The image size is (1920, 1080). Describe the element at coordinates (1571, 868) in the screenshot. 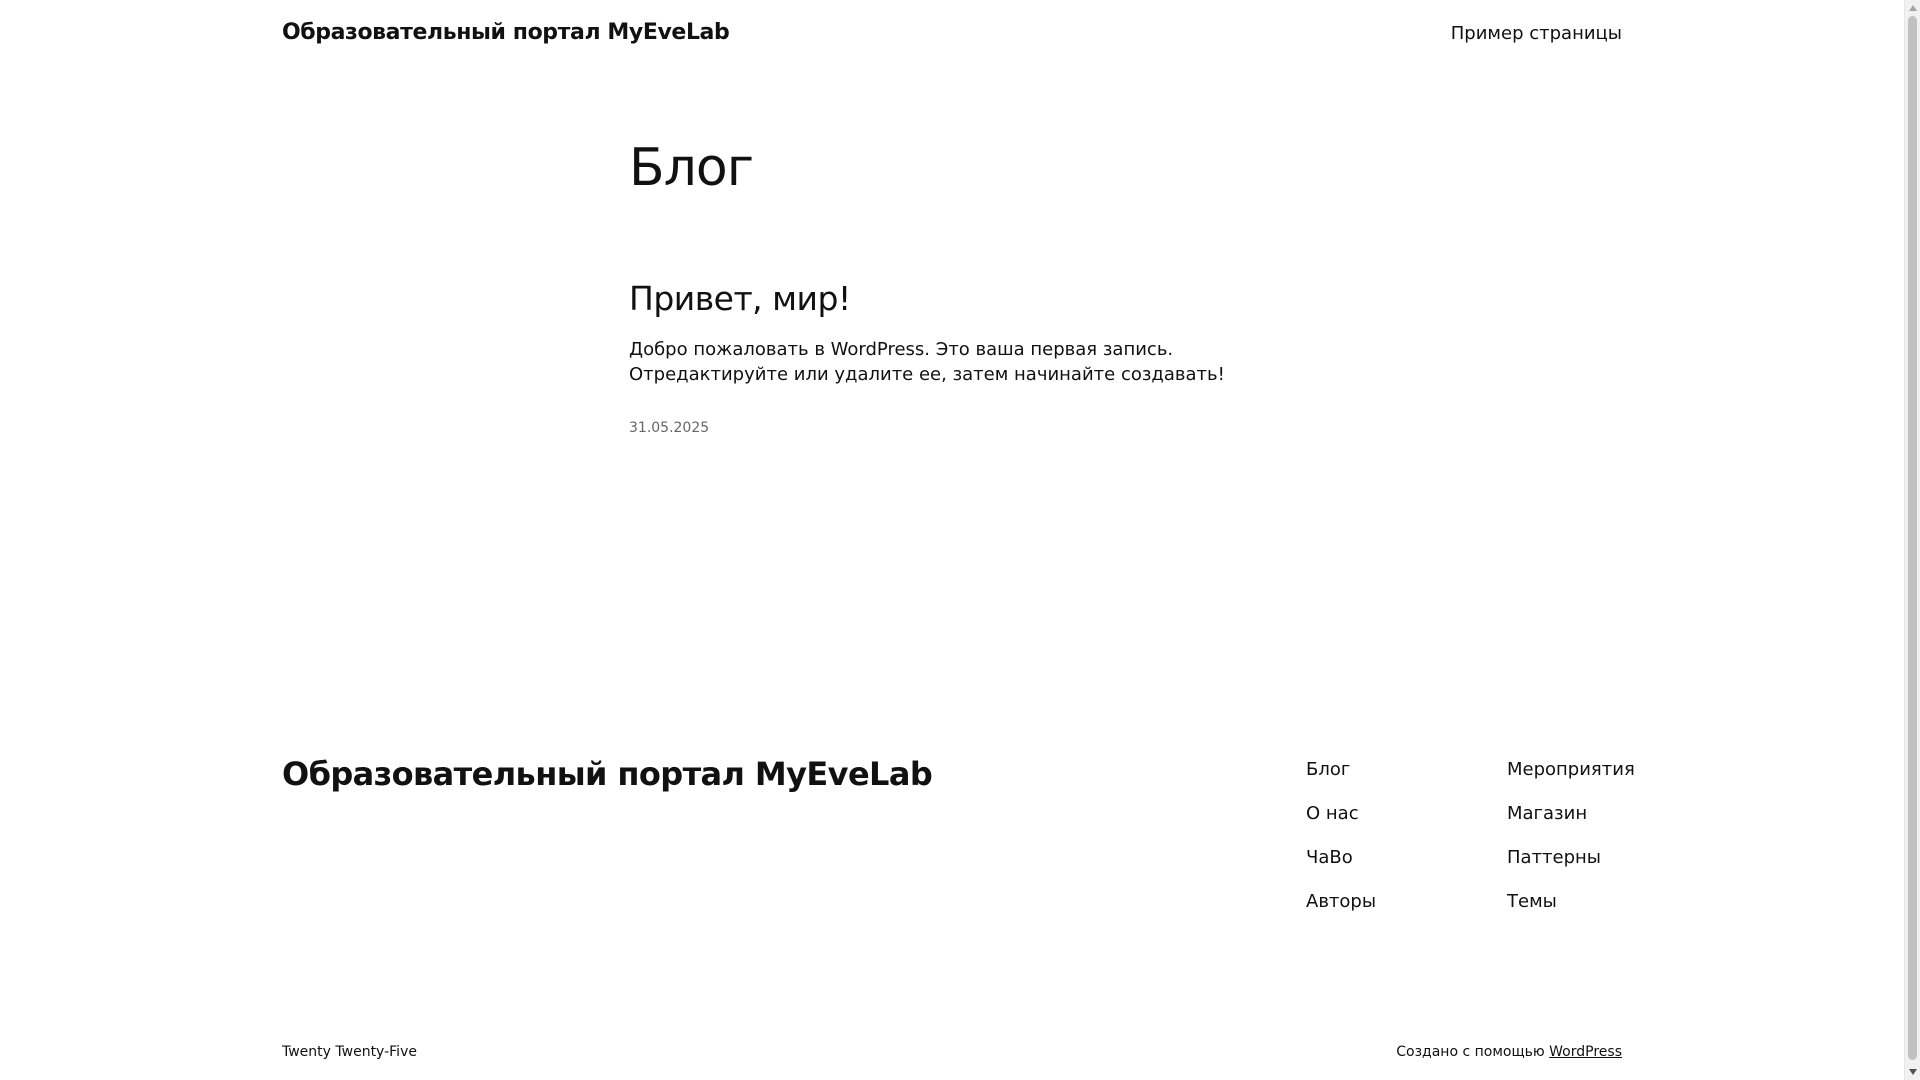

I see `footer-nav-item-patterns: Паттерны` at that location.